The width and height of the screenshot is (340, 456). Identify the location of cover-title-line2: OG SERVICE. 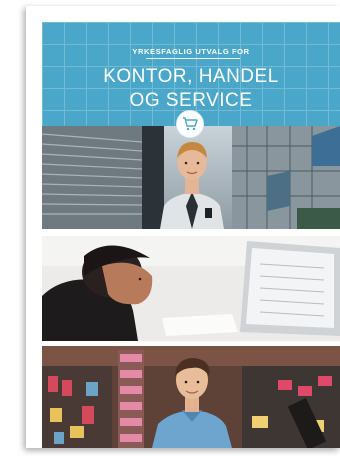
(191, 100).